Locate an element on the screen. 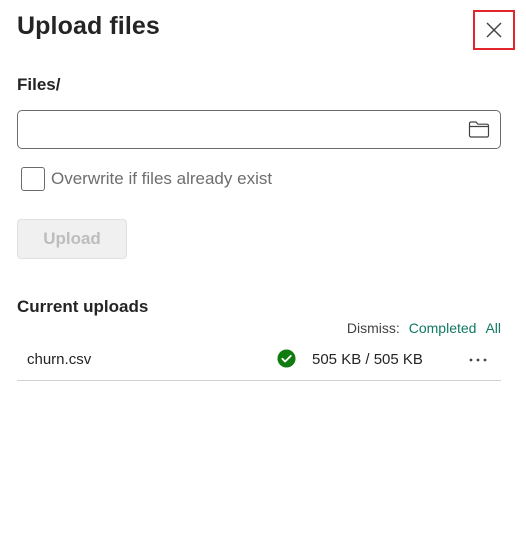 The width and height of the screenshot is (526, 546). overwrite-checkbox is located at coordinates (33, 179).